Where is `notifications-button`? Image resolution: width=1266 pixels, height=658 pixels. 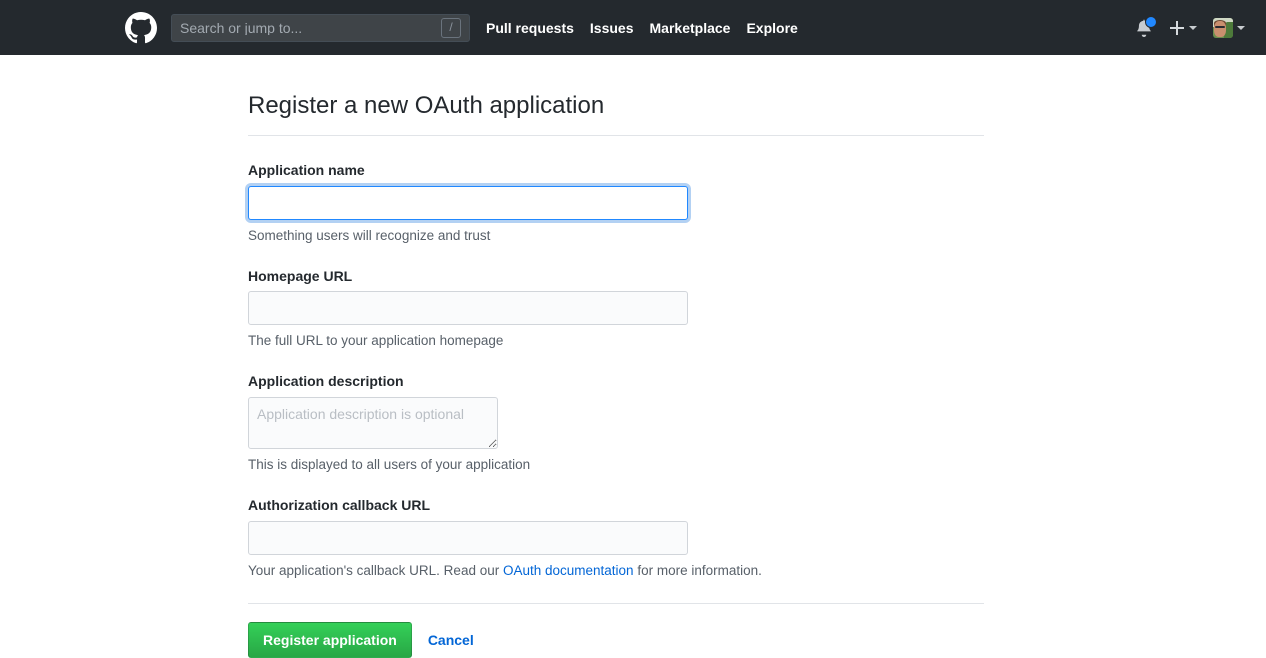 notifications-button is located at coordinates (1146, 26).